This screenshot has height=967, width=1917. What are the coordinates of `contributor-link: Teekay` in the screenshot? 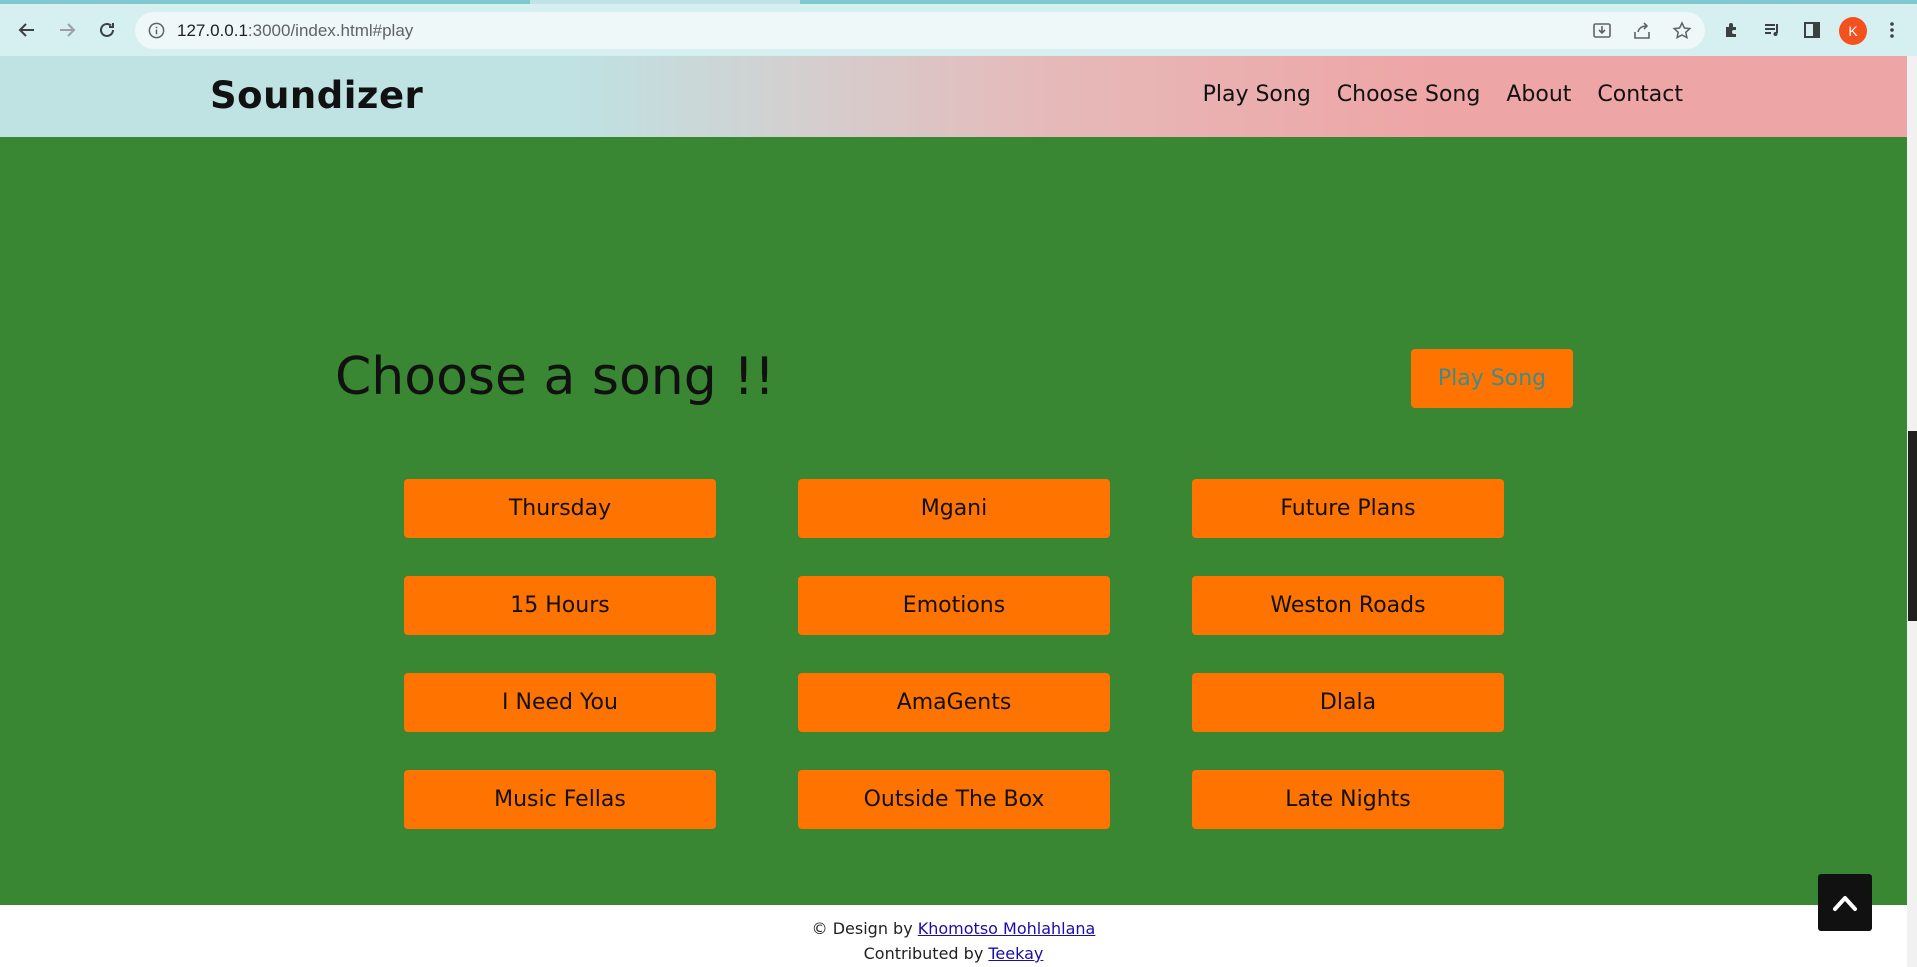 It's located at (1015, 953).